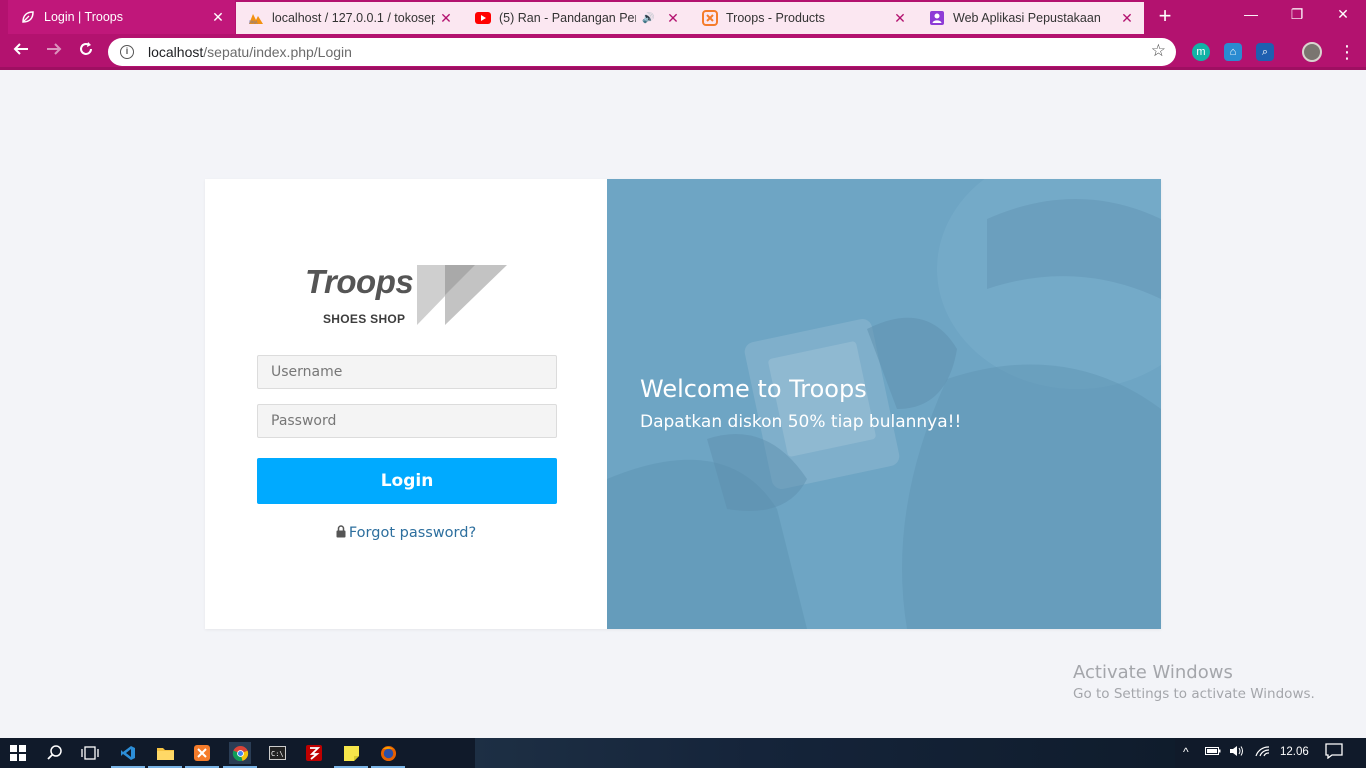  Describe the element at coordinates (1334, 752) in the screenshot. I see `notification-icon` at that location.